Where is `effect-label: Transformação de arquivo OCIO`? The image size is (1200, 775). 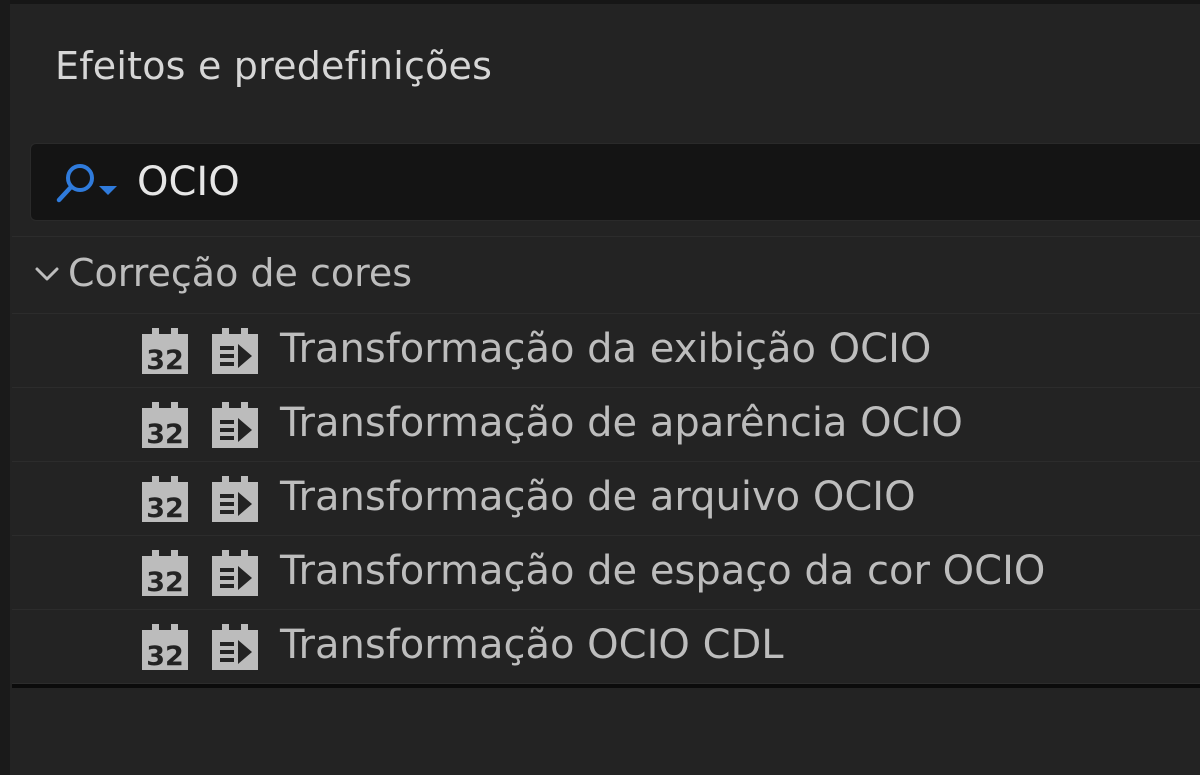
effect-label: Transformação de arquivo OCIO is located at coordinates (598, 497).